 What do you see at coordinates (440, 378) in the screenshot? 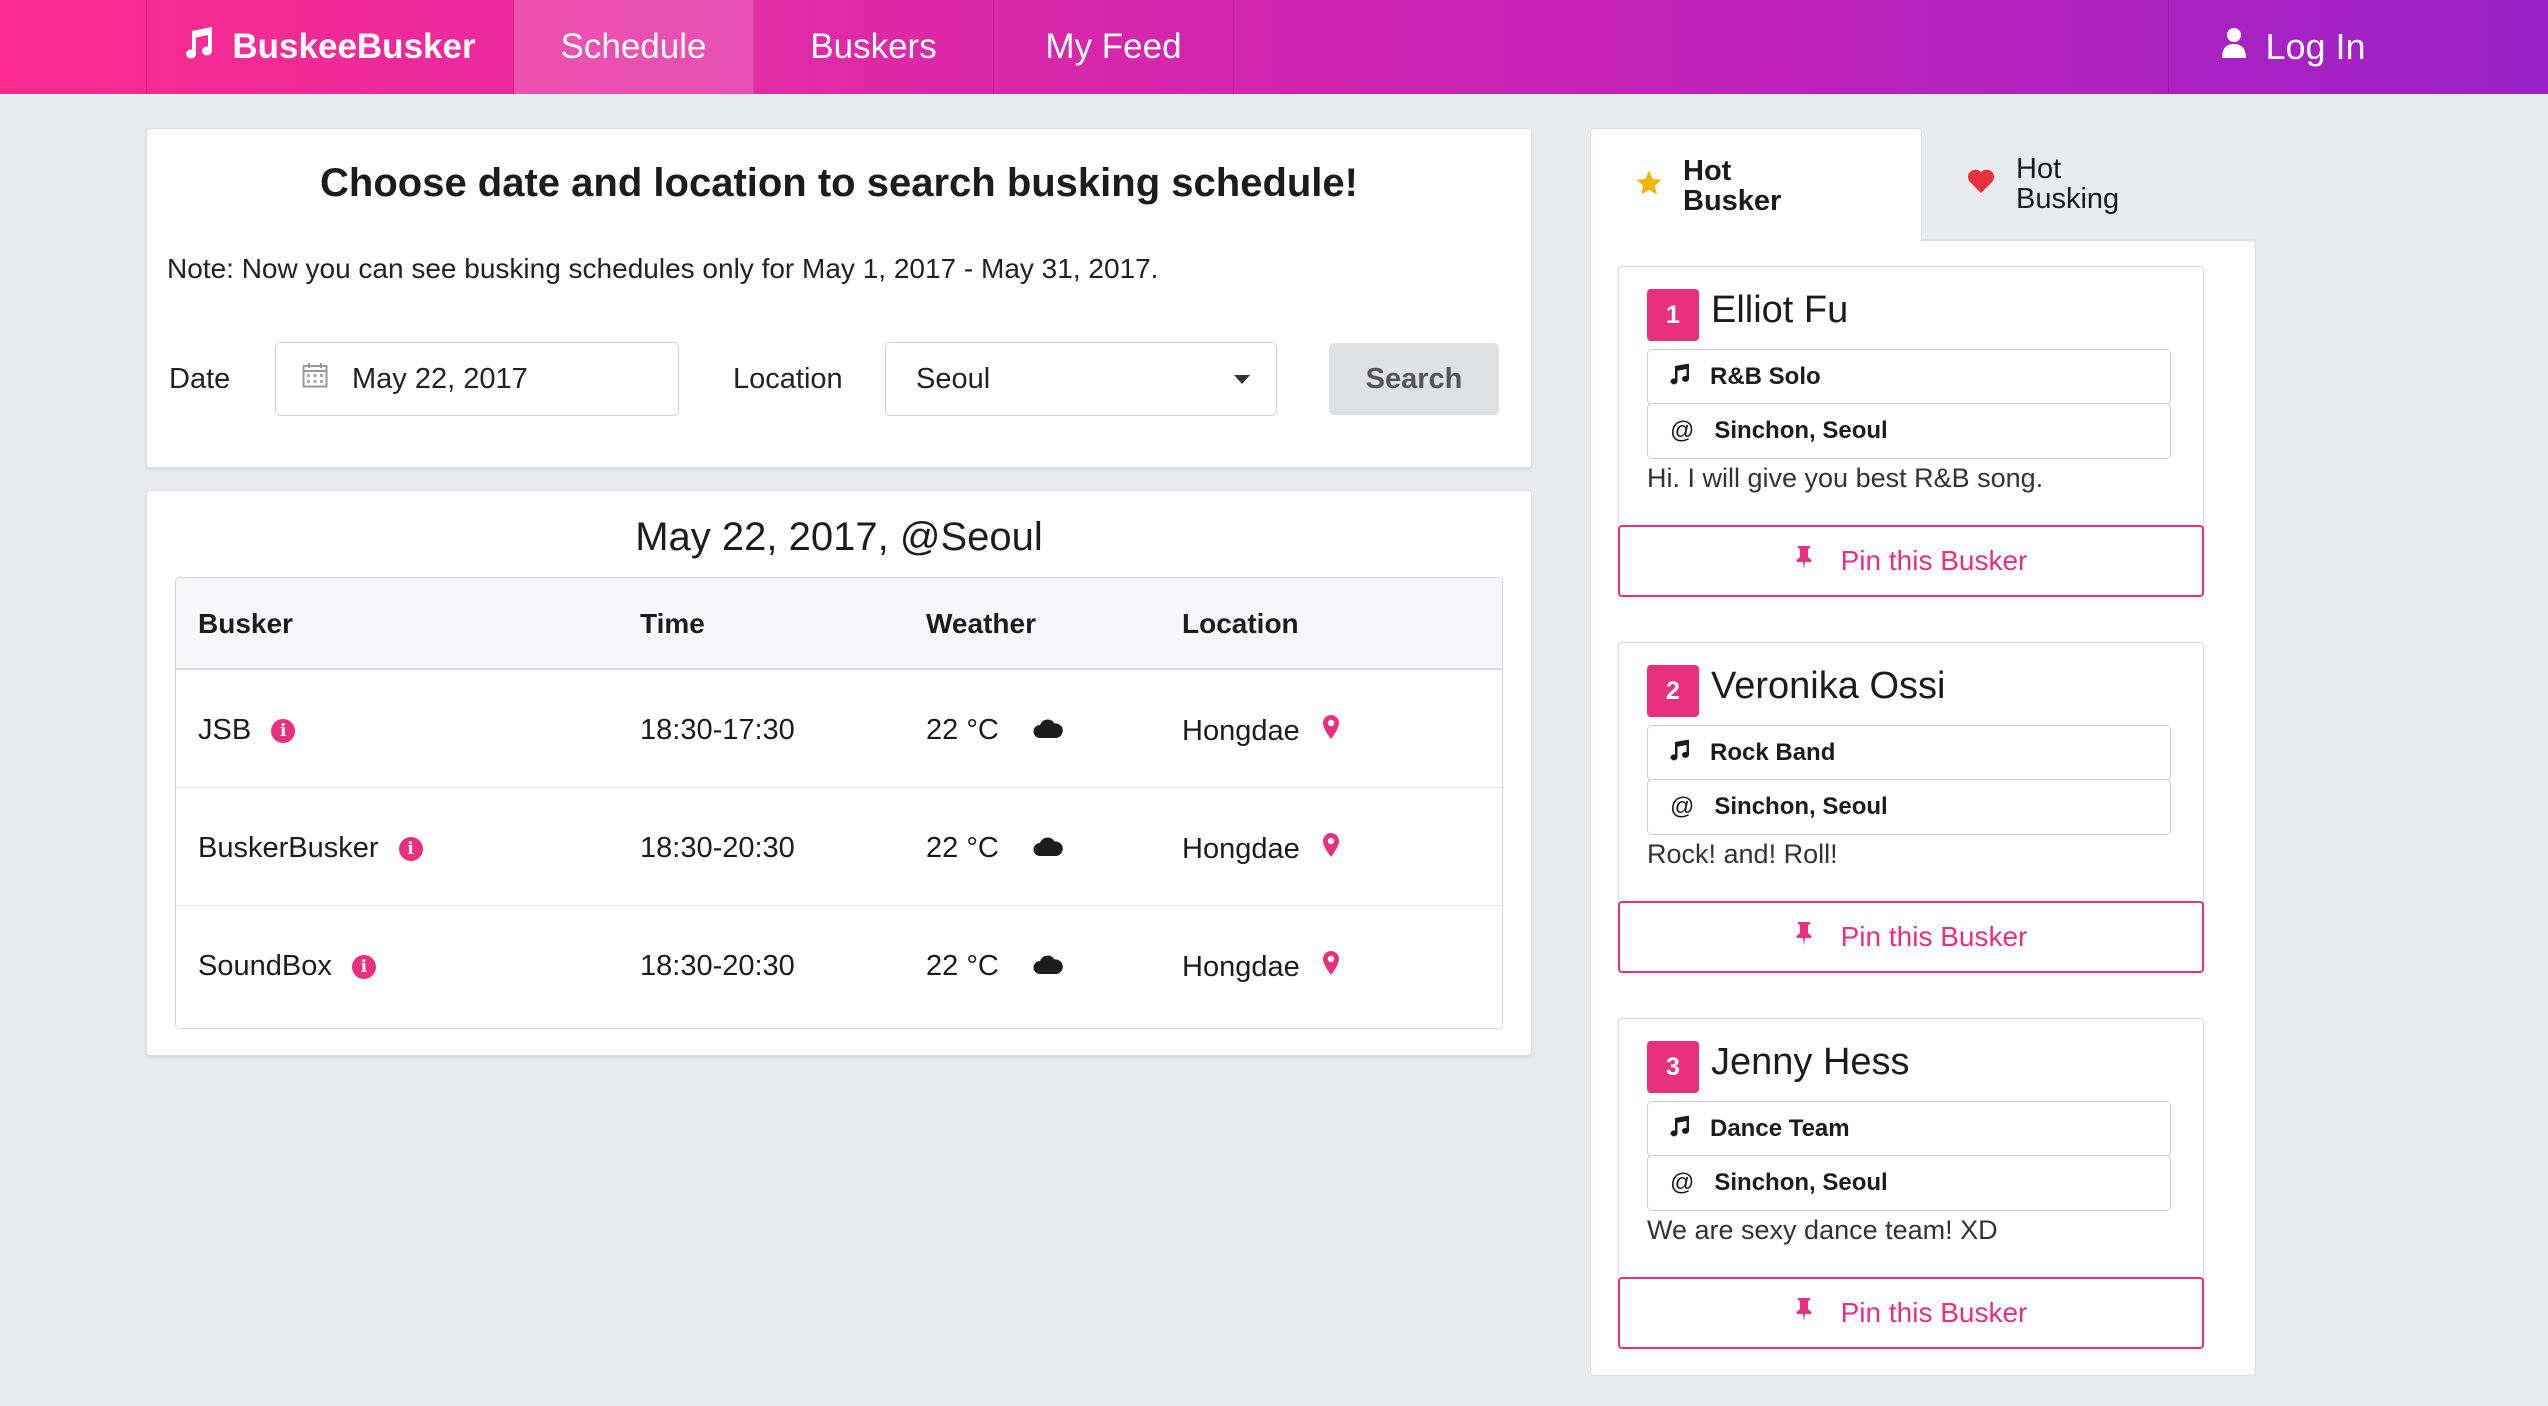
I see `date-value: May 22, 2017` at bounding box center [440, 378].